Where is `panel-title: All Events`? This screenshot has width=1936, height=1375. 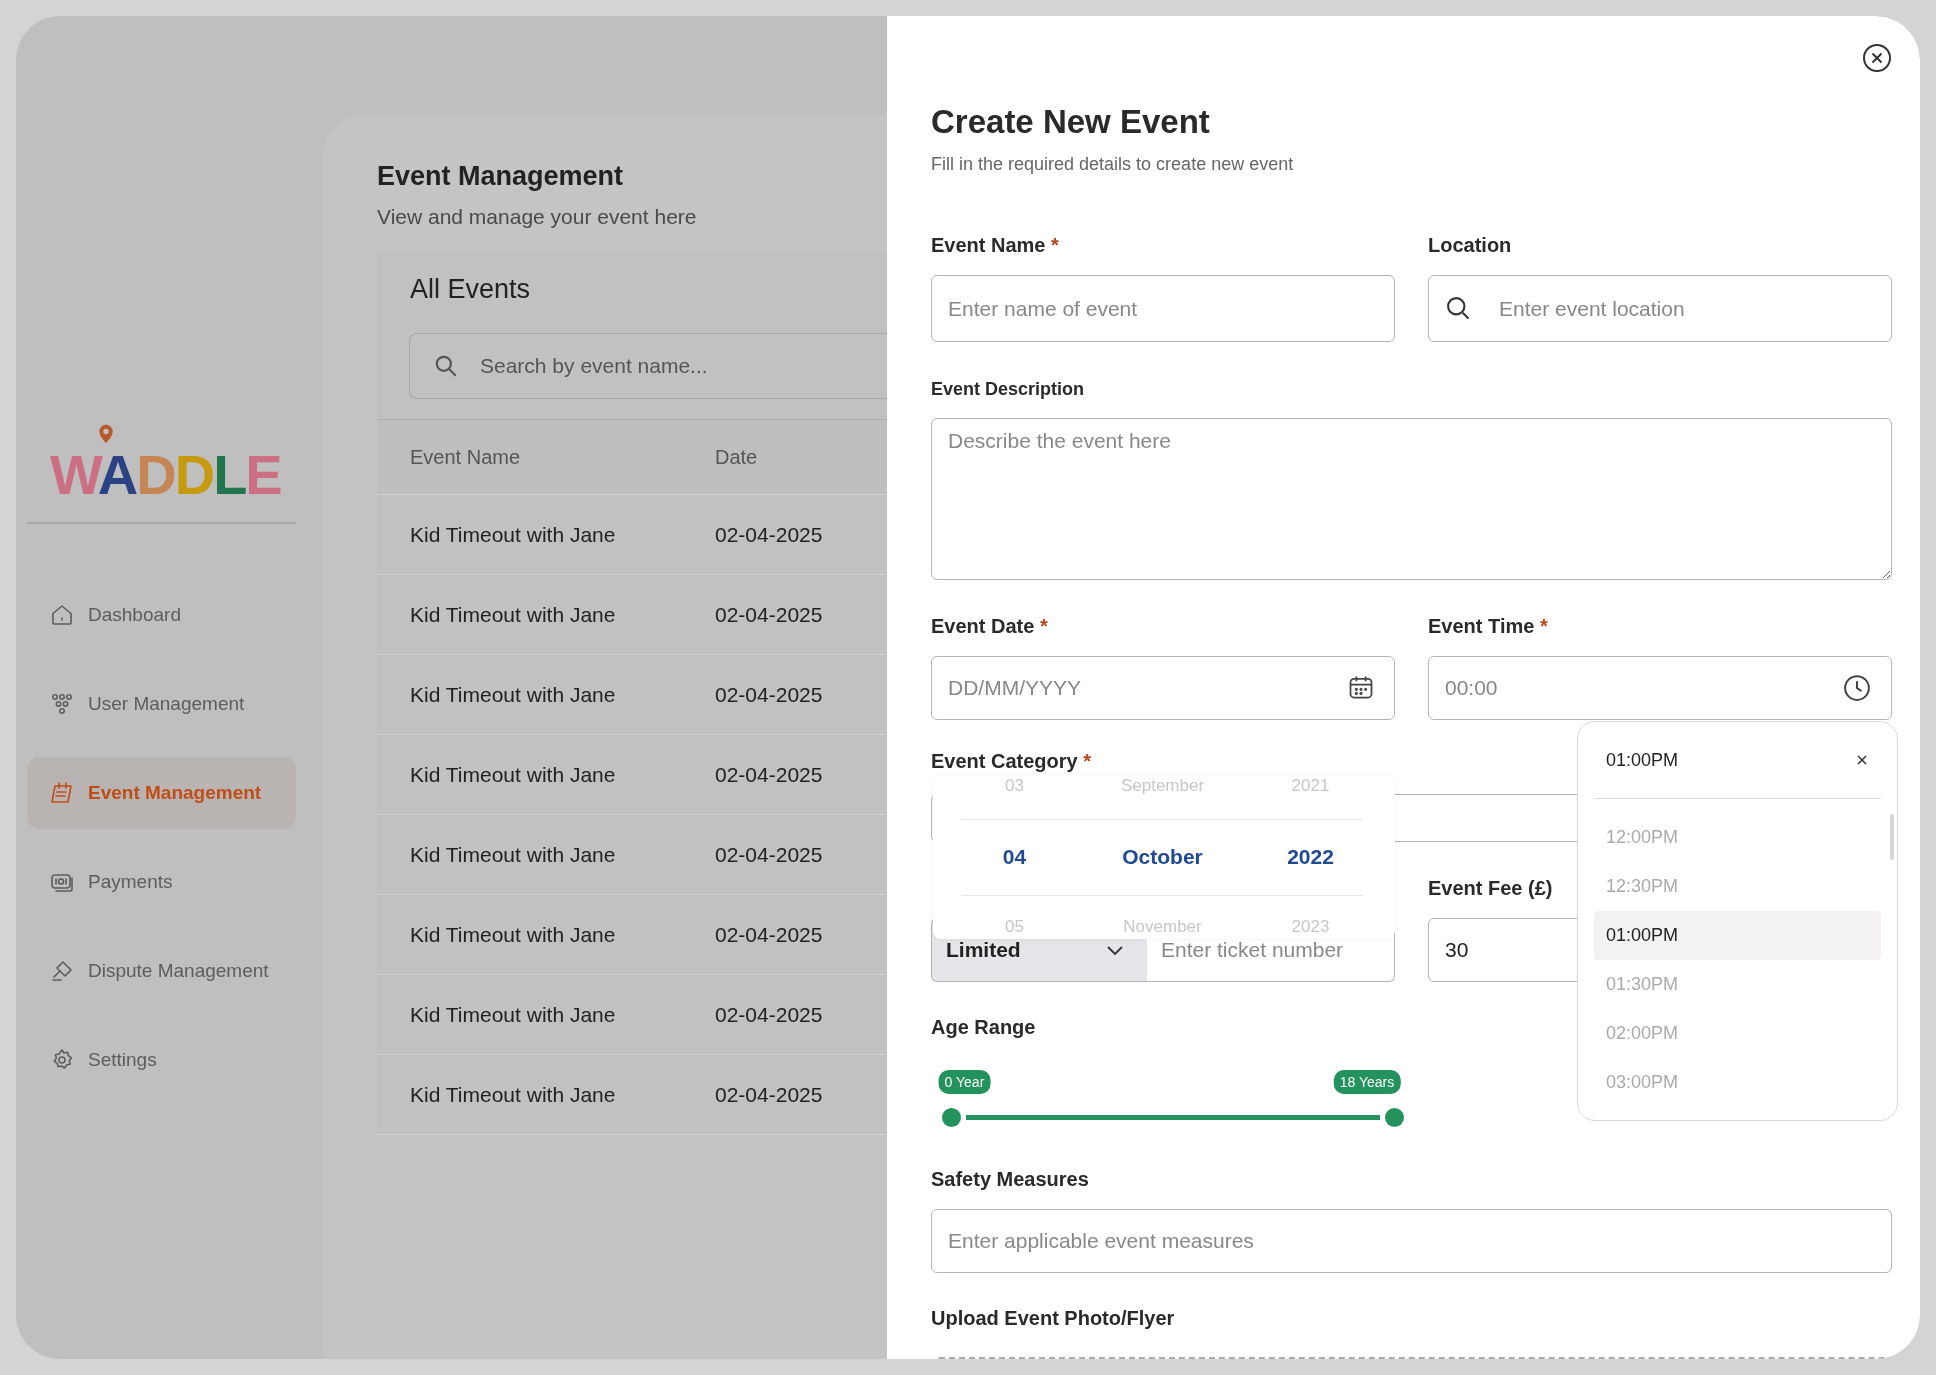 panel-title: All Events is located at coordinates (470, 289).